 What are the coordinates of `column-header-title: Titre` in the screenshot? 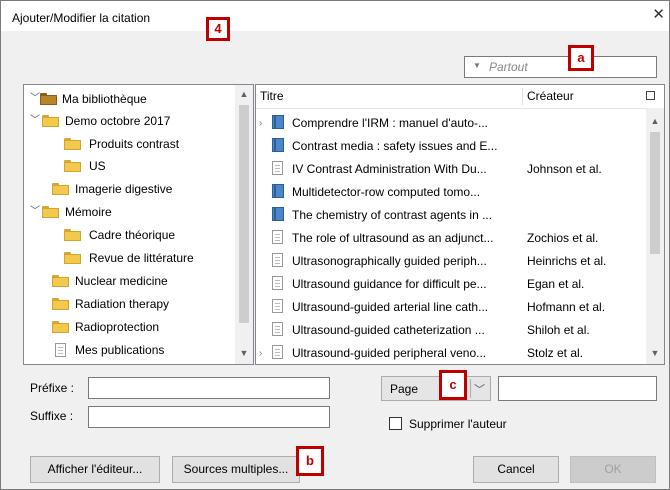 It's located at (272, 96).